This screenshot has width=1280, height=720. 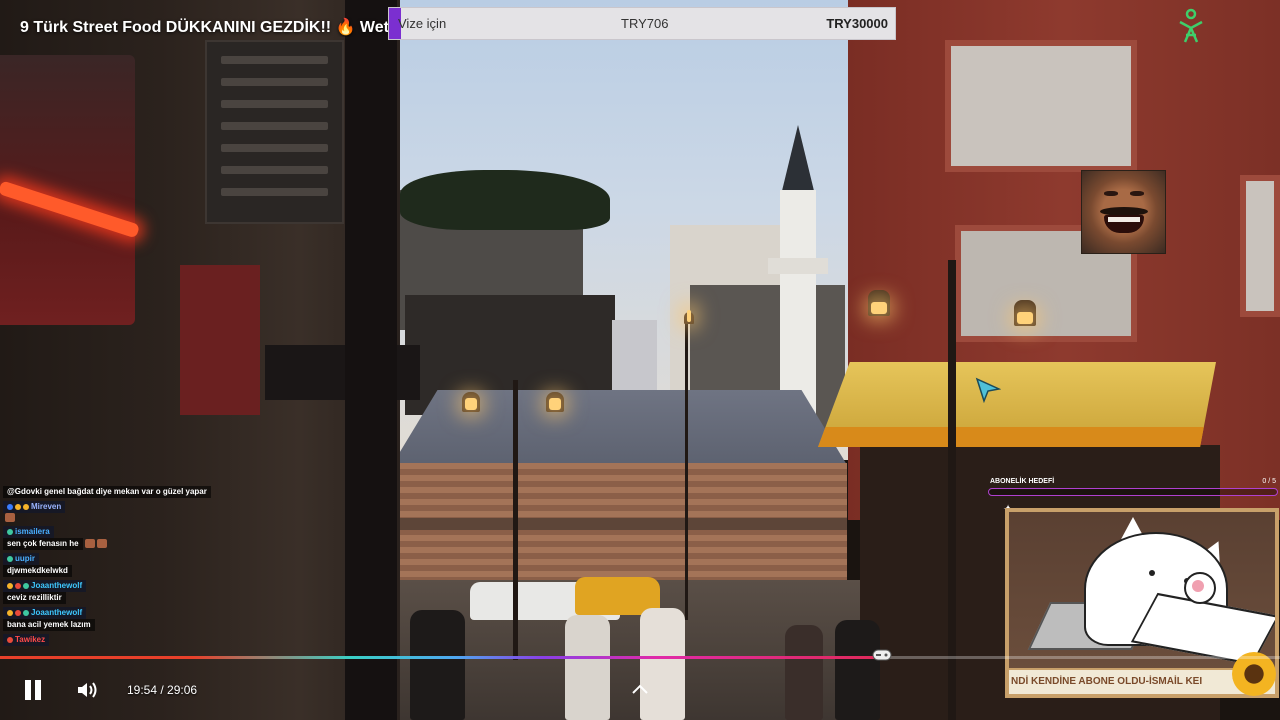 What do you see at coordinates (43, 544) in the screenshot?
I see `chat-message-text: sen çok fenasın he` at bounding box center [43, 544].